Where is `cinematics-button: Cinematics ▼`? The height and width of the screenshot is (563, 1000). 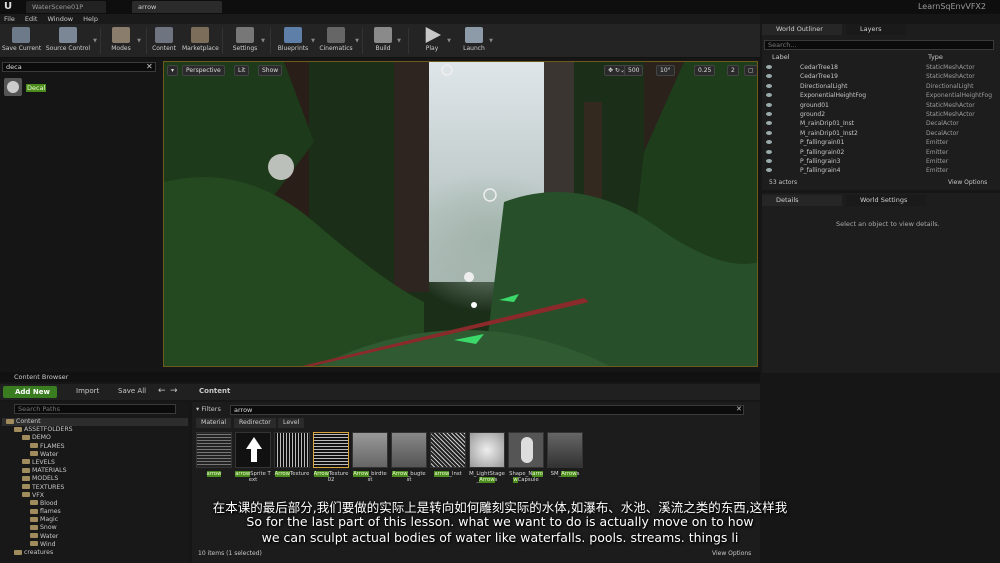
cinematics-button: Cinematics ▼ is located at coordinates (338, 41).